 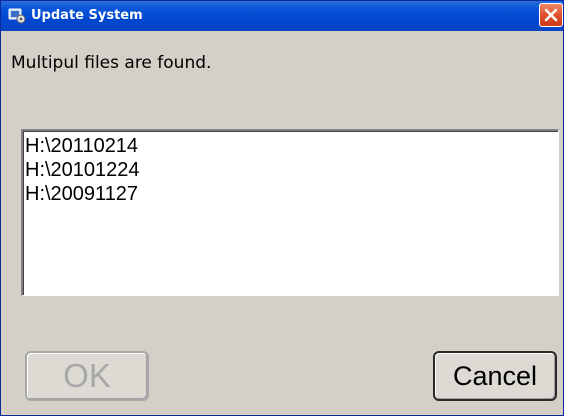 I want to click on close-button, so click(x=551, y=15).